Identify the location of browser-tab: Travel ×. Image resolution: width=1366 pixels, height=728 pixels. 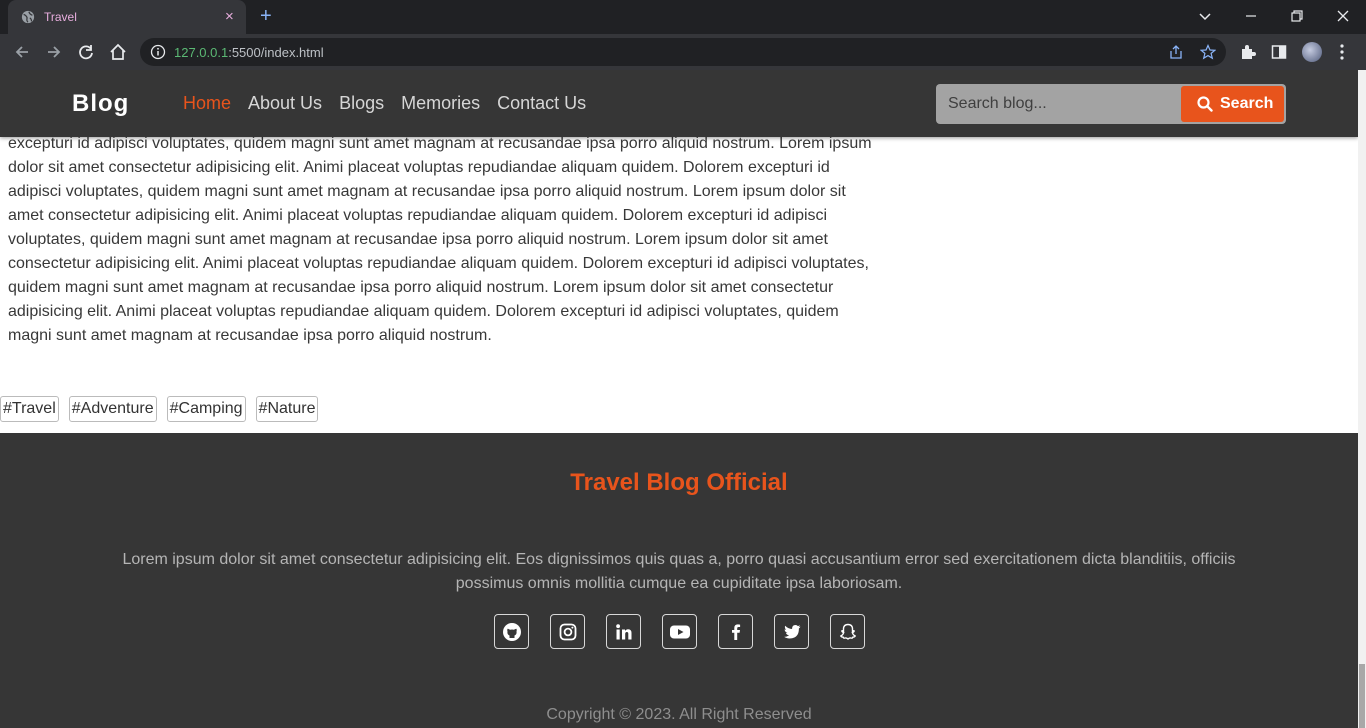
(127, 17).